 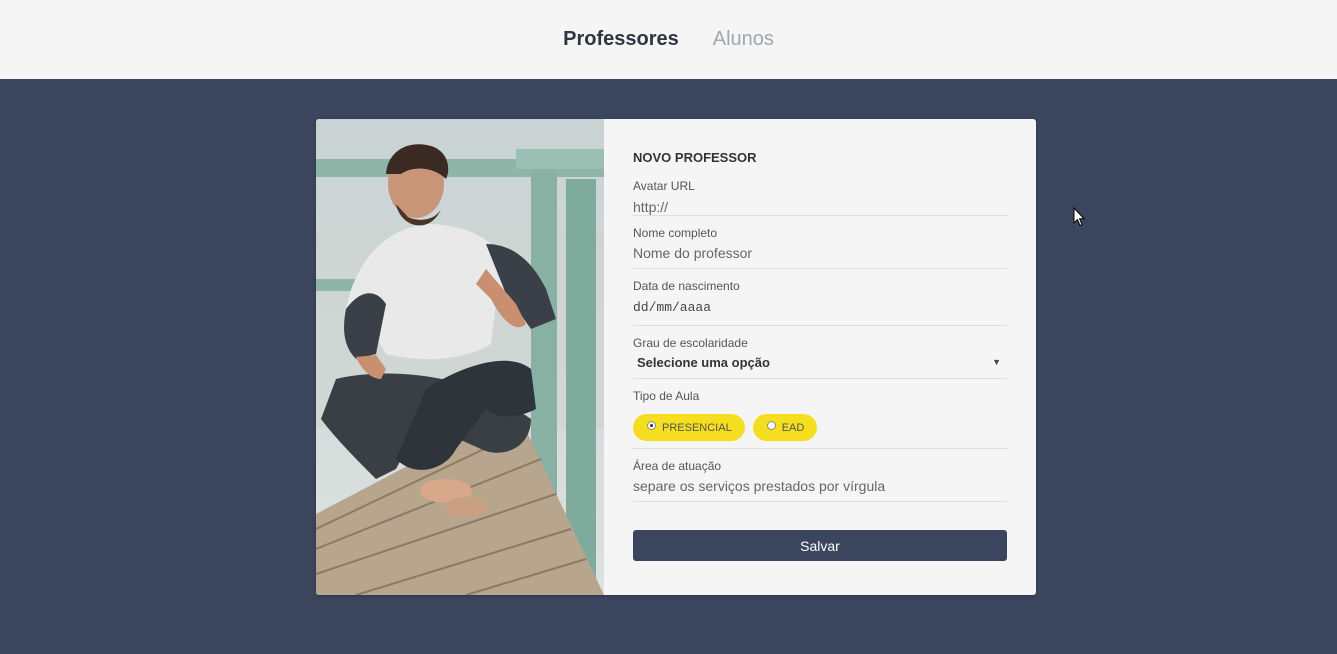 I want to click on tipo-aula-field: Tipo de Aula PRESENCIAL EAD, so click(x=820, y=414).